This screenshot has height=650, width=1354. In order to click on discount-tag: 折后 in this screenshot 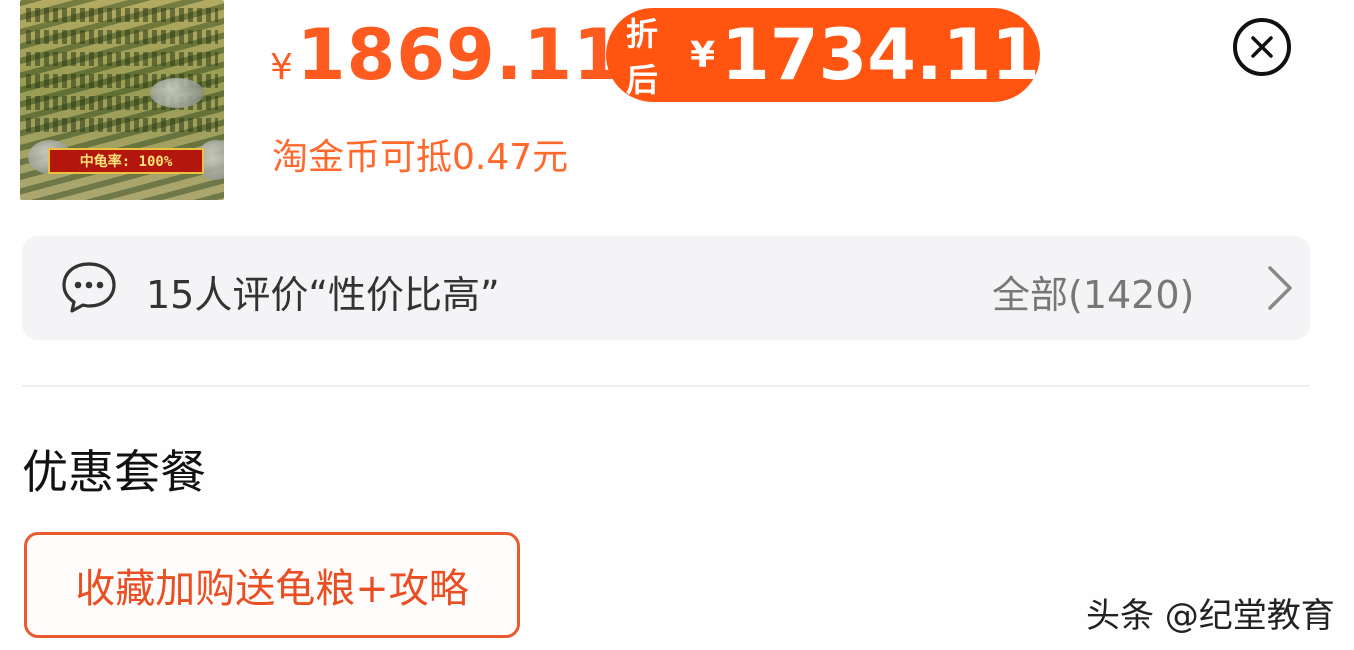, I will do `click(642, 57)`.